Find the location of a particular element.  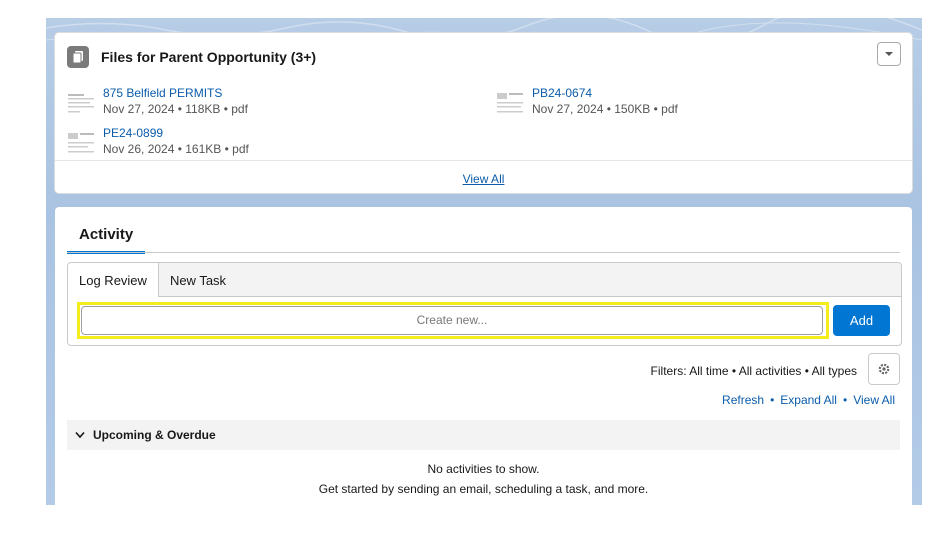

file-link: PE24-0899 is located at coordinates (176, 133).